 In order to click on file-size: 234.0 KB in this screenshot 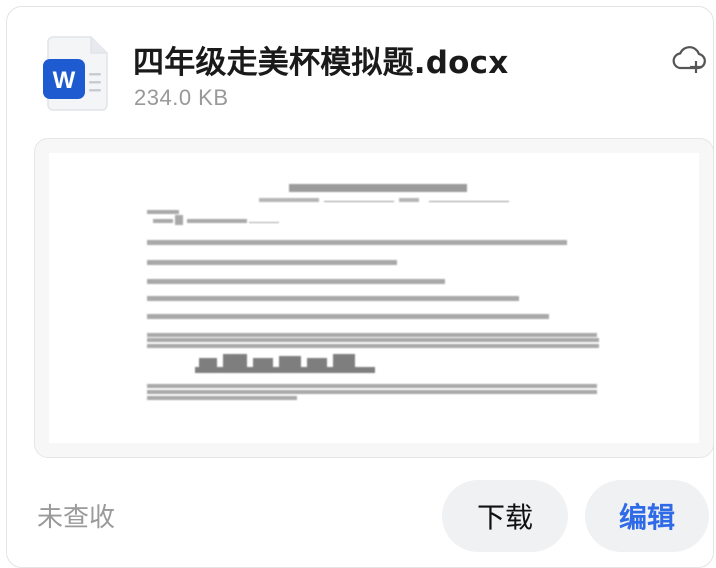, I will do `click(181, 97)`.